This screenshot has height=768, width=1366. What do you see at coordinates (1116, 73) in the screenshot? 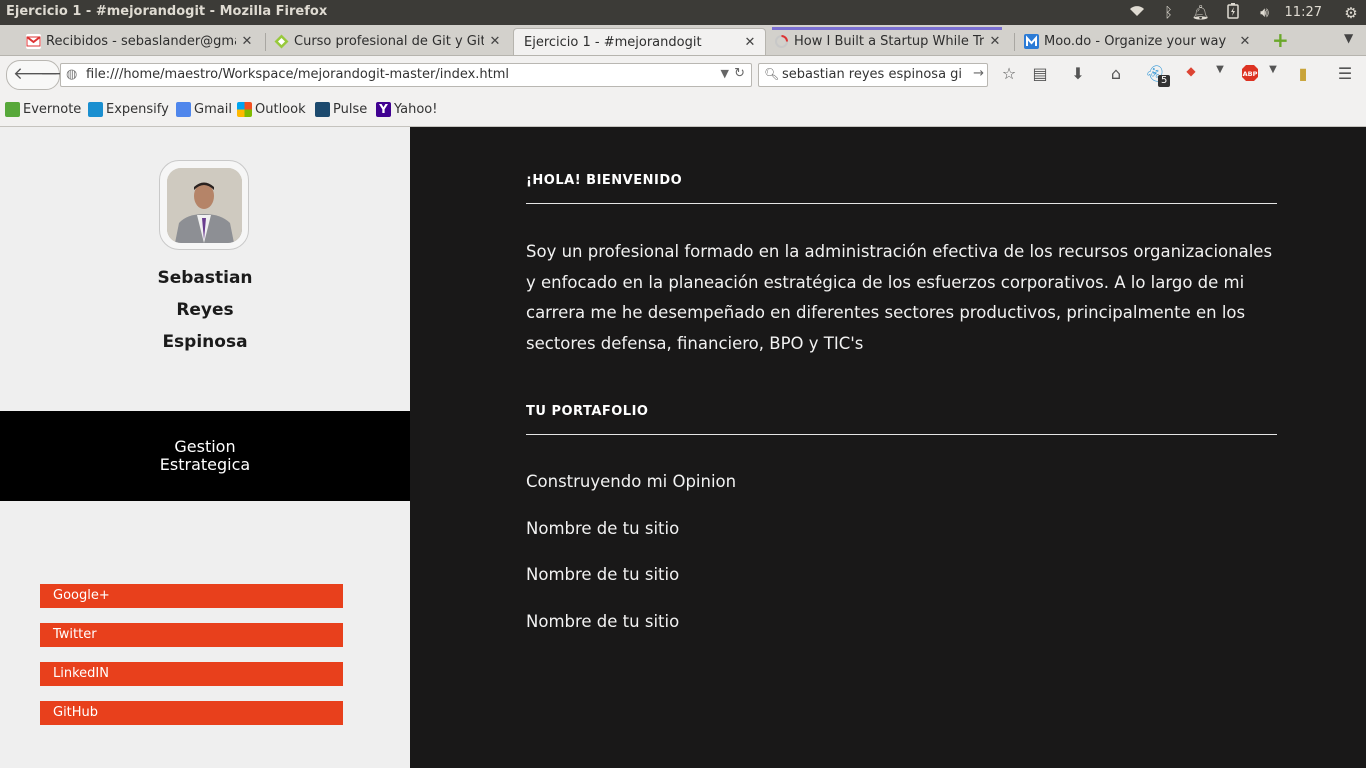
I see `home-icon: ⌂` at bounding box center [1116, 73].